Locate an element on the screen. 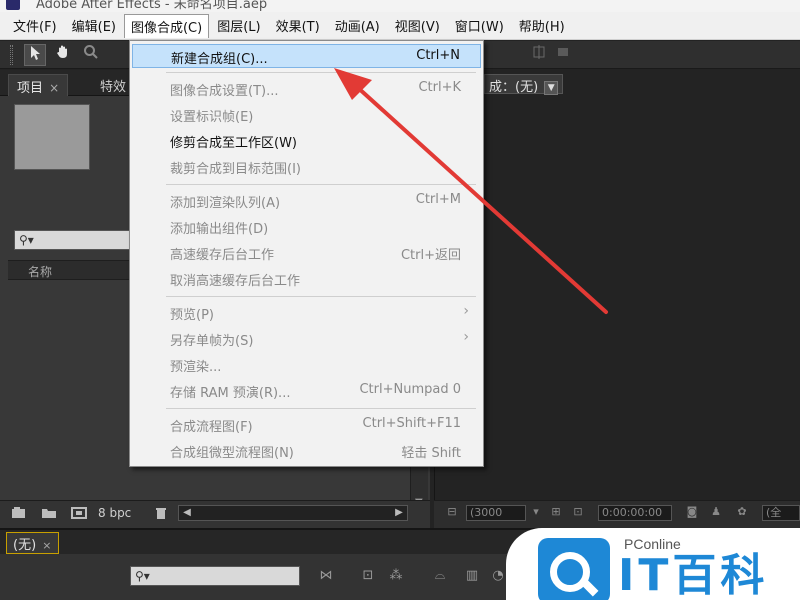 Image resolution: width=800 pixels, height=600 pixels. menu-item-new-composition: 新建合成组(C)... Ctrl+N is located at coordinates (306, 56).